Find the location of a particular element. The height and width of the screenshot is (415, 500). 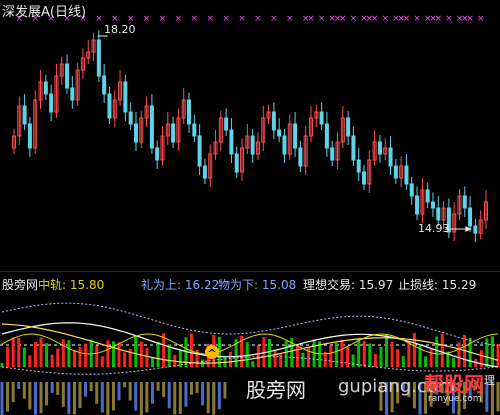

ideal-trade-line is located at coordinates (250, 345).